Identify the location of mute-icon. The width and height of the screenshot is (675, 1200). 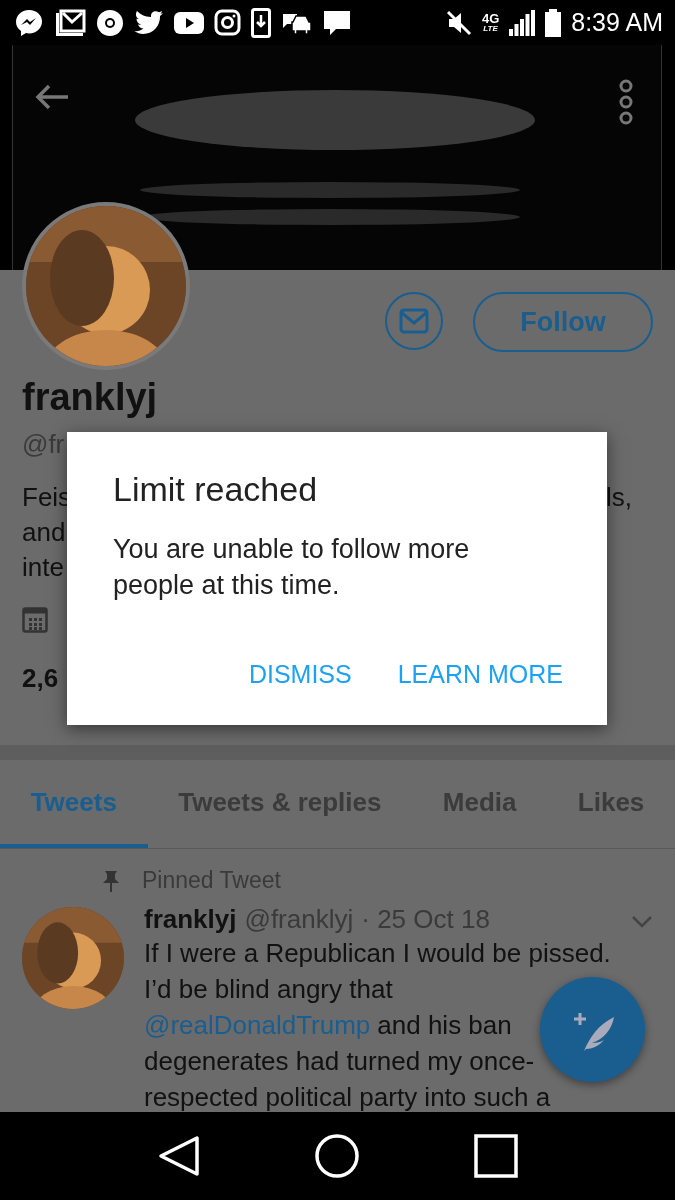
(458, 22).